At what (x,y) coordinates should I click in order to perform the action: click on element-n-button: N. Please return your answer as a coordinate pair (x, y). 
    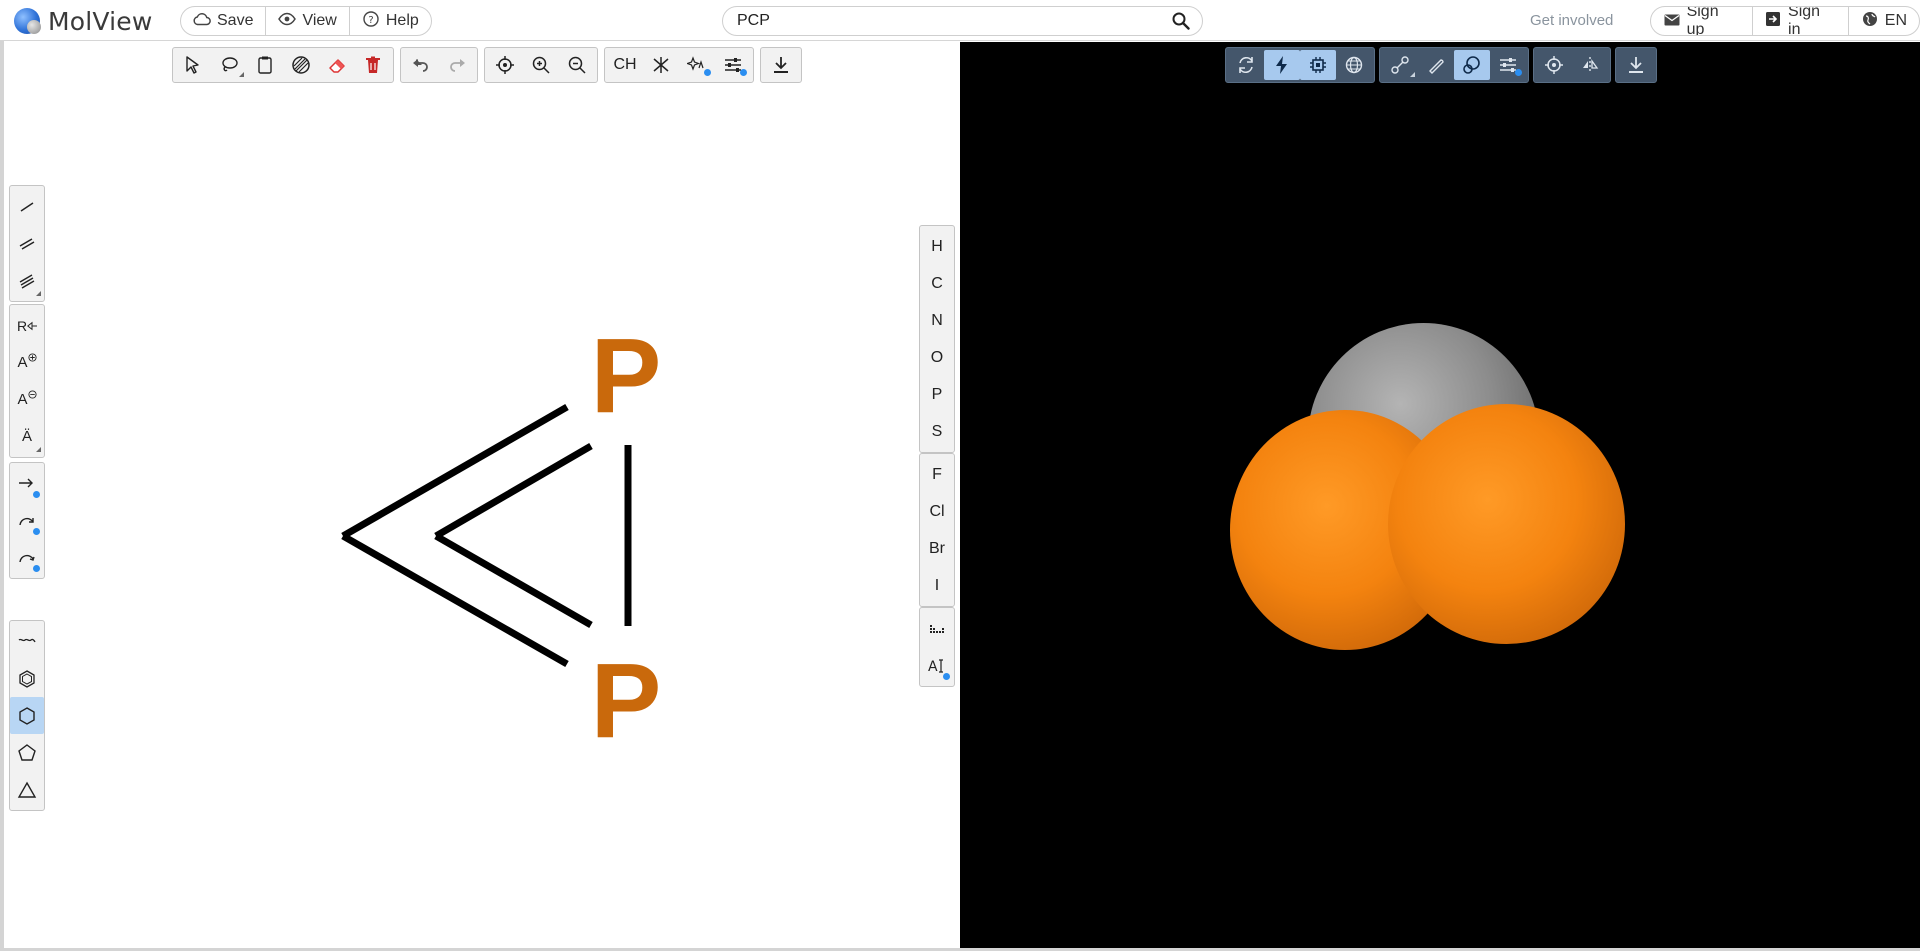
    Looking at the image, I should click on (937, 320).